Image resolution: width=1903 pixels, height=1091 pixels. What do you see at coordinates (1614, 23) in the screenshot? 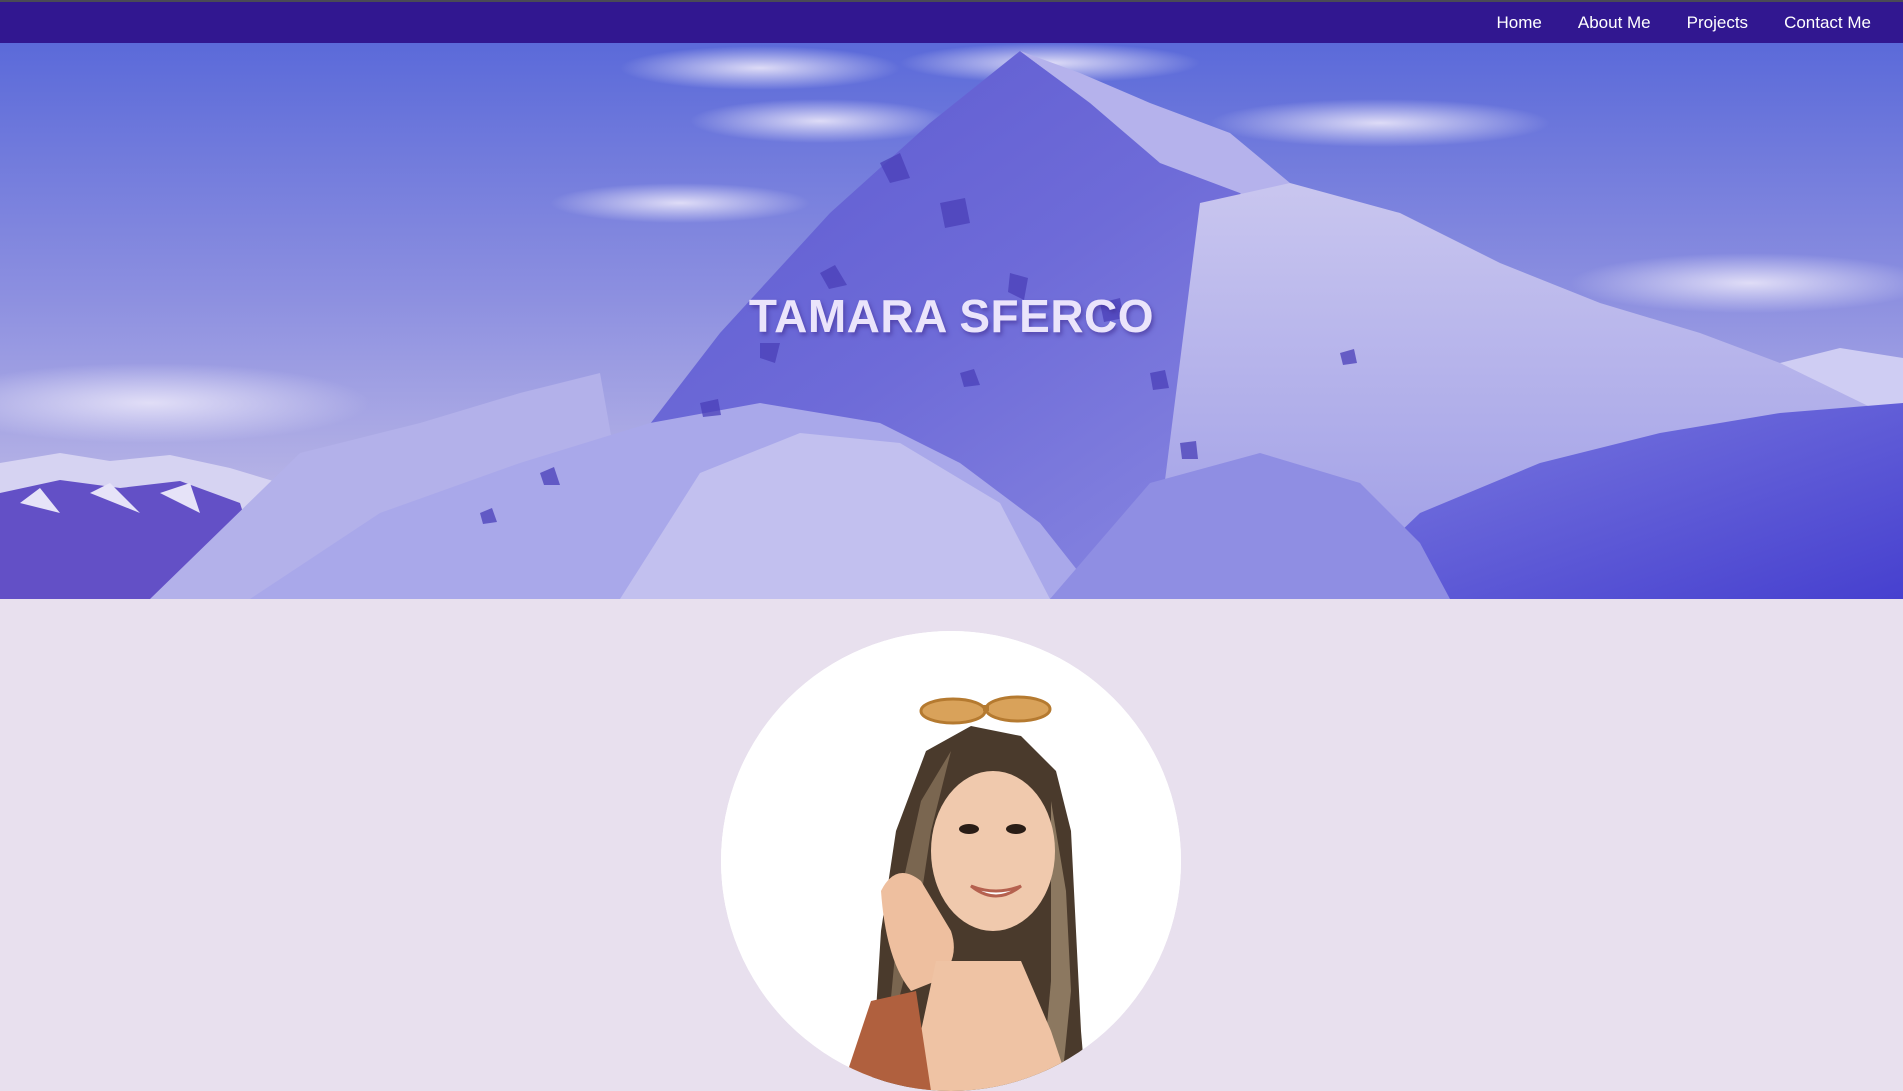
I see `nav-about-me-link: About Me` at bounding box center [1614, 23].